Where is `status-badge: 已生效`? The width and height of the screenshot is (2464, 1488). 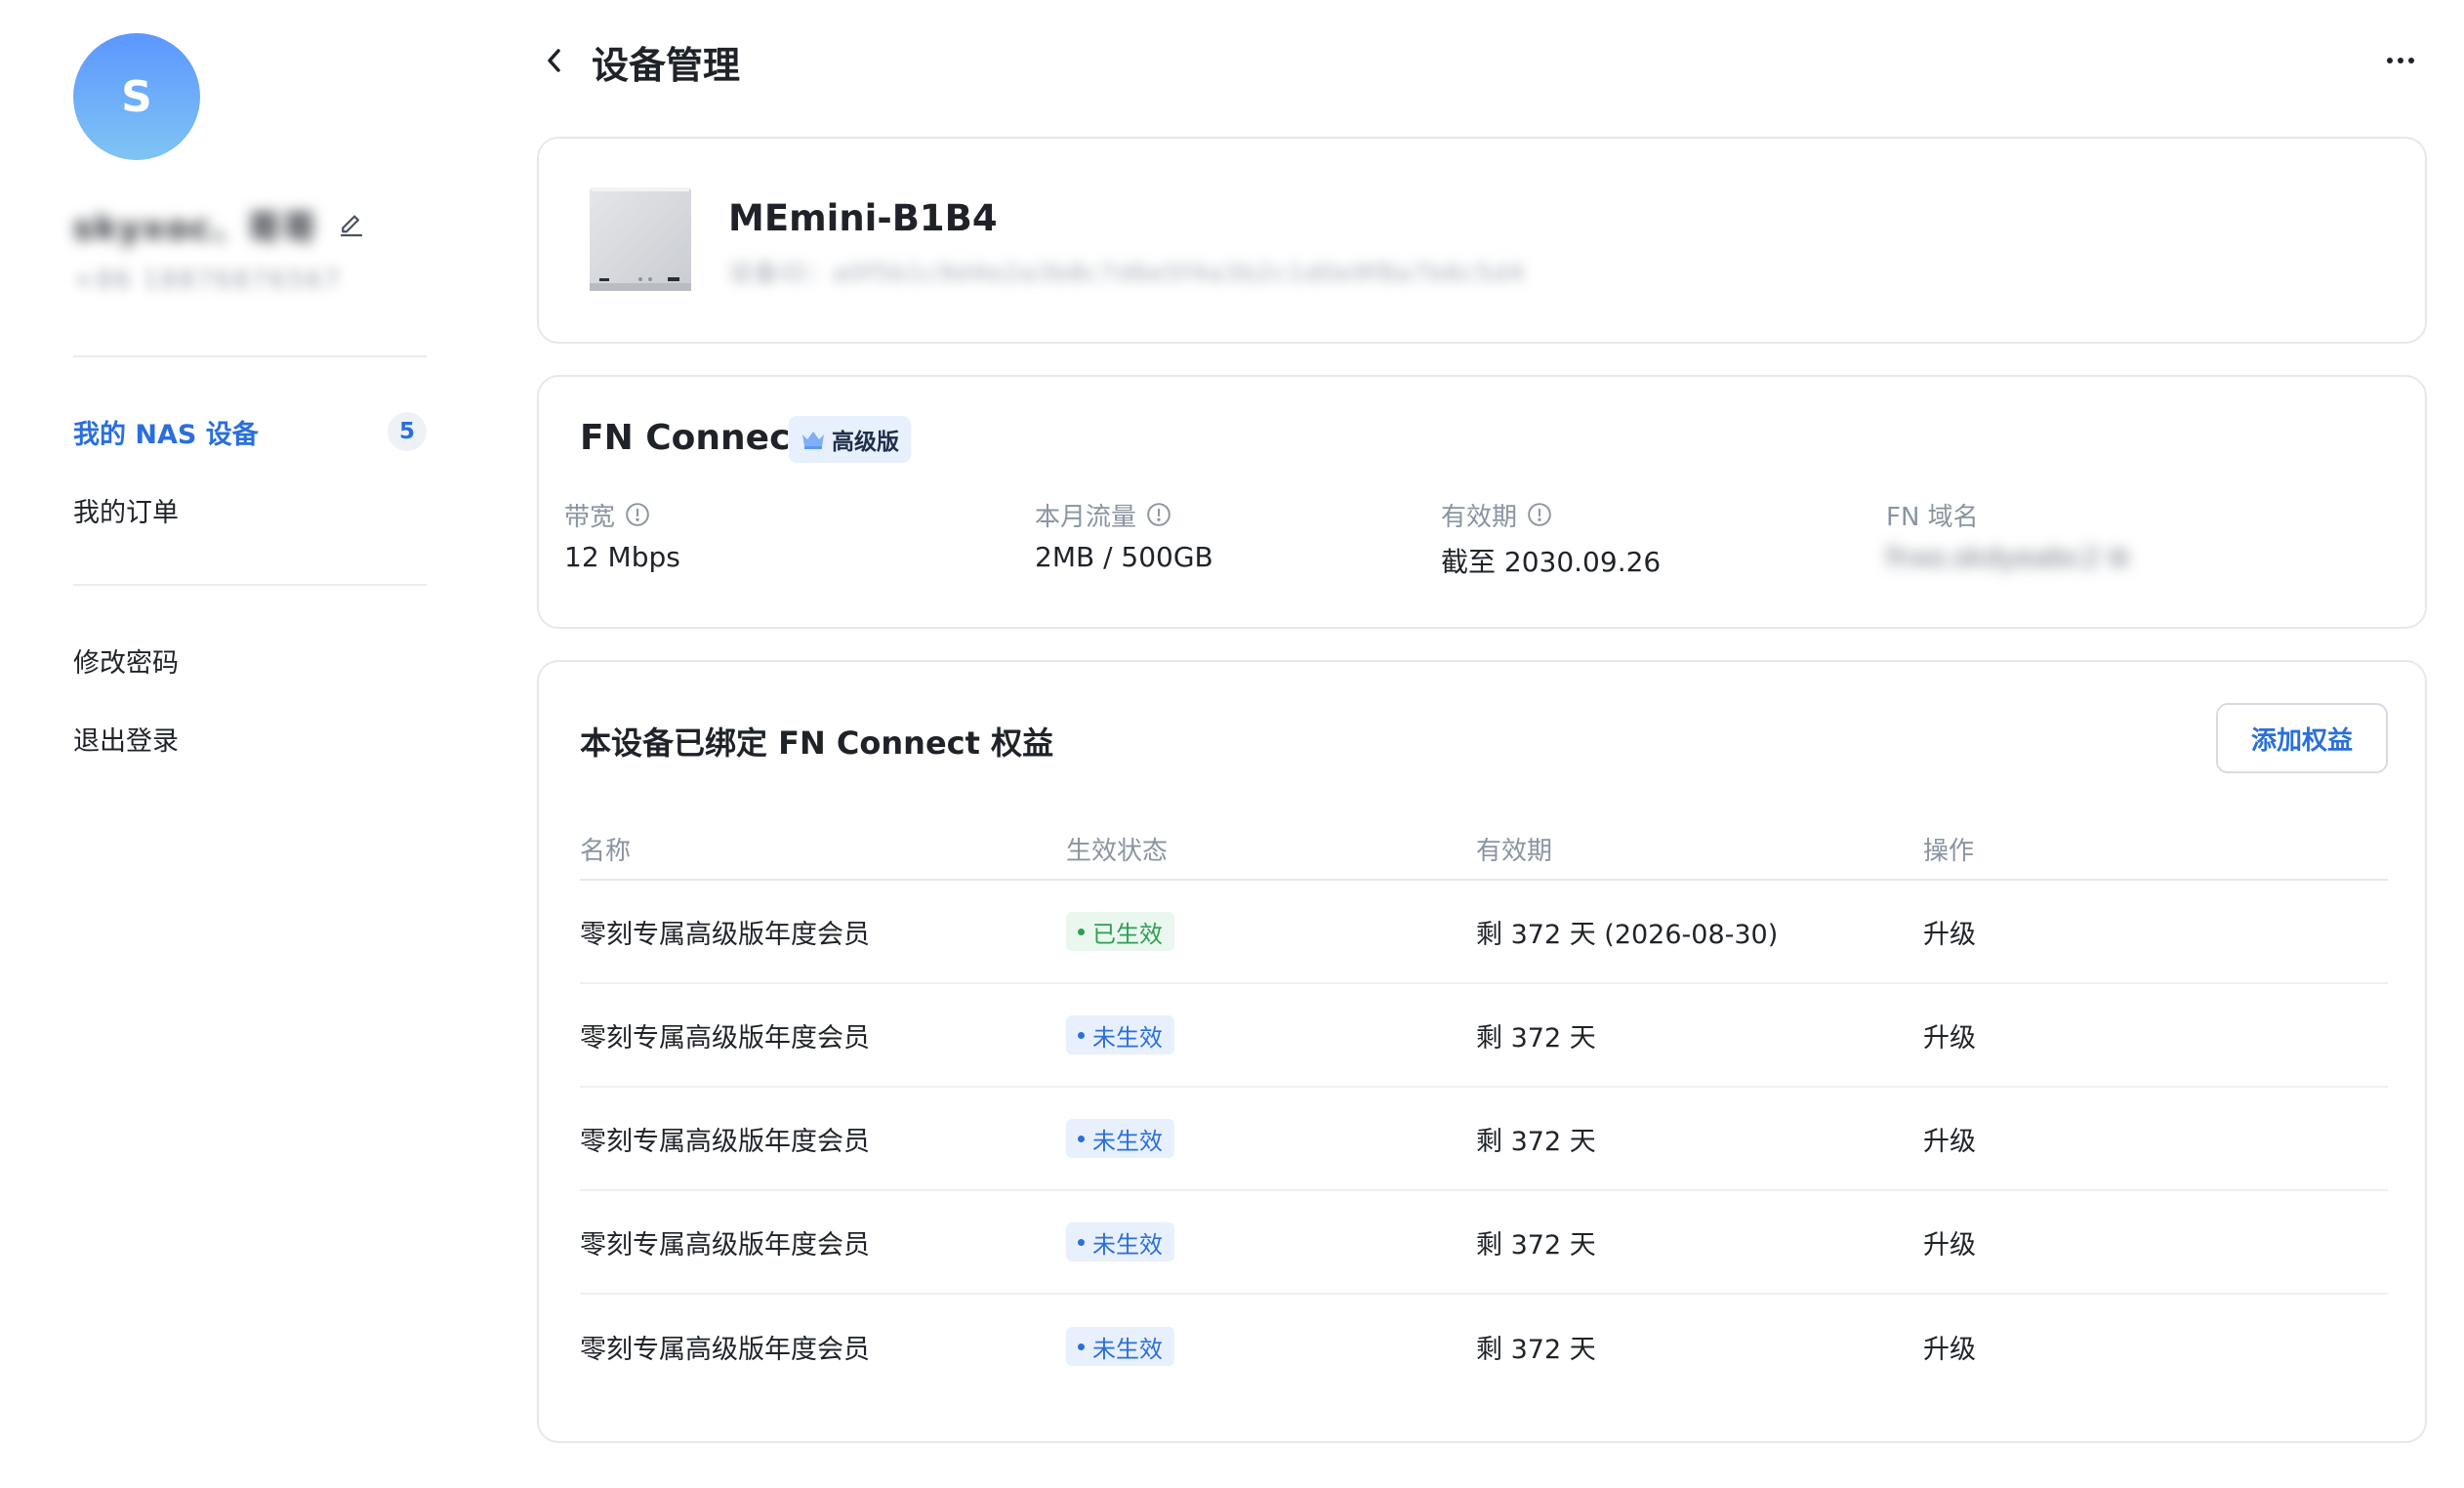 status-badge: 已生效 is located at coordinates (1120, 932).